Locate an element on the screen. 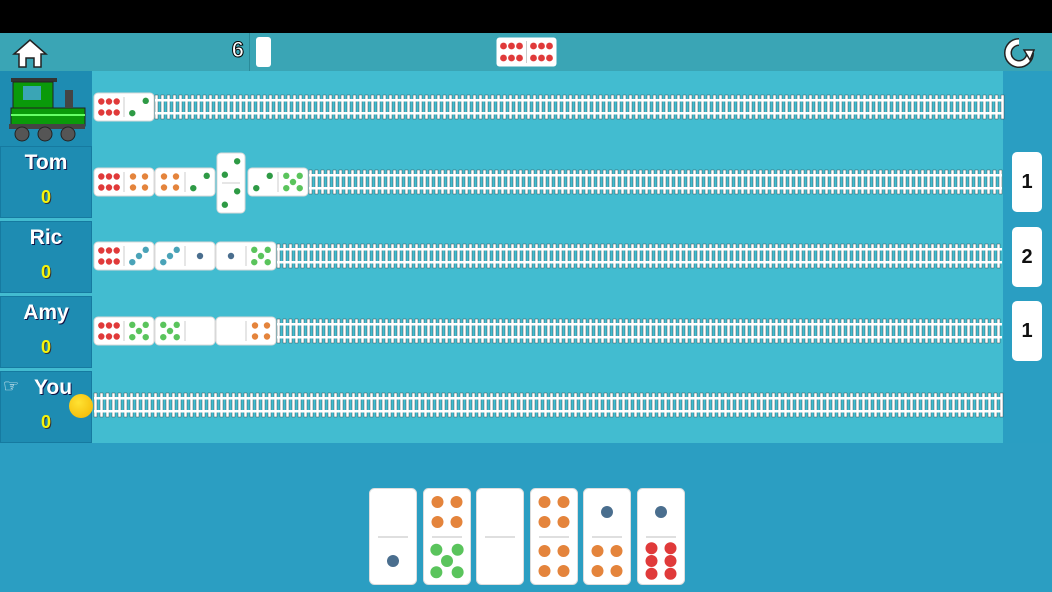 Image resolution: width=1052 pixels, height=592 pixels. player-name: Ric is located at coordinates (46, 237).